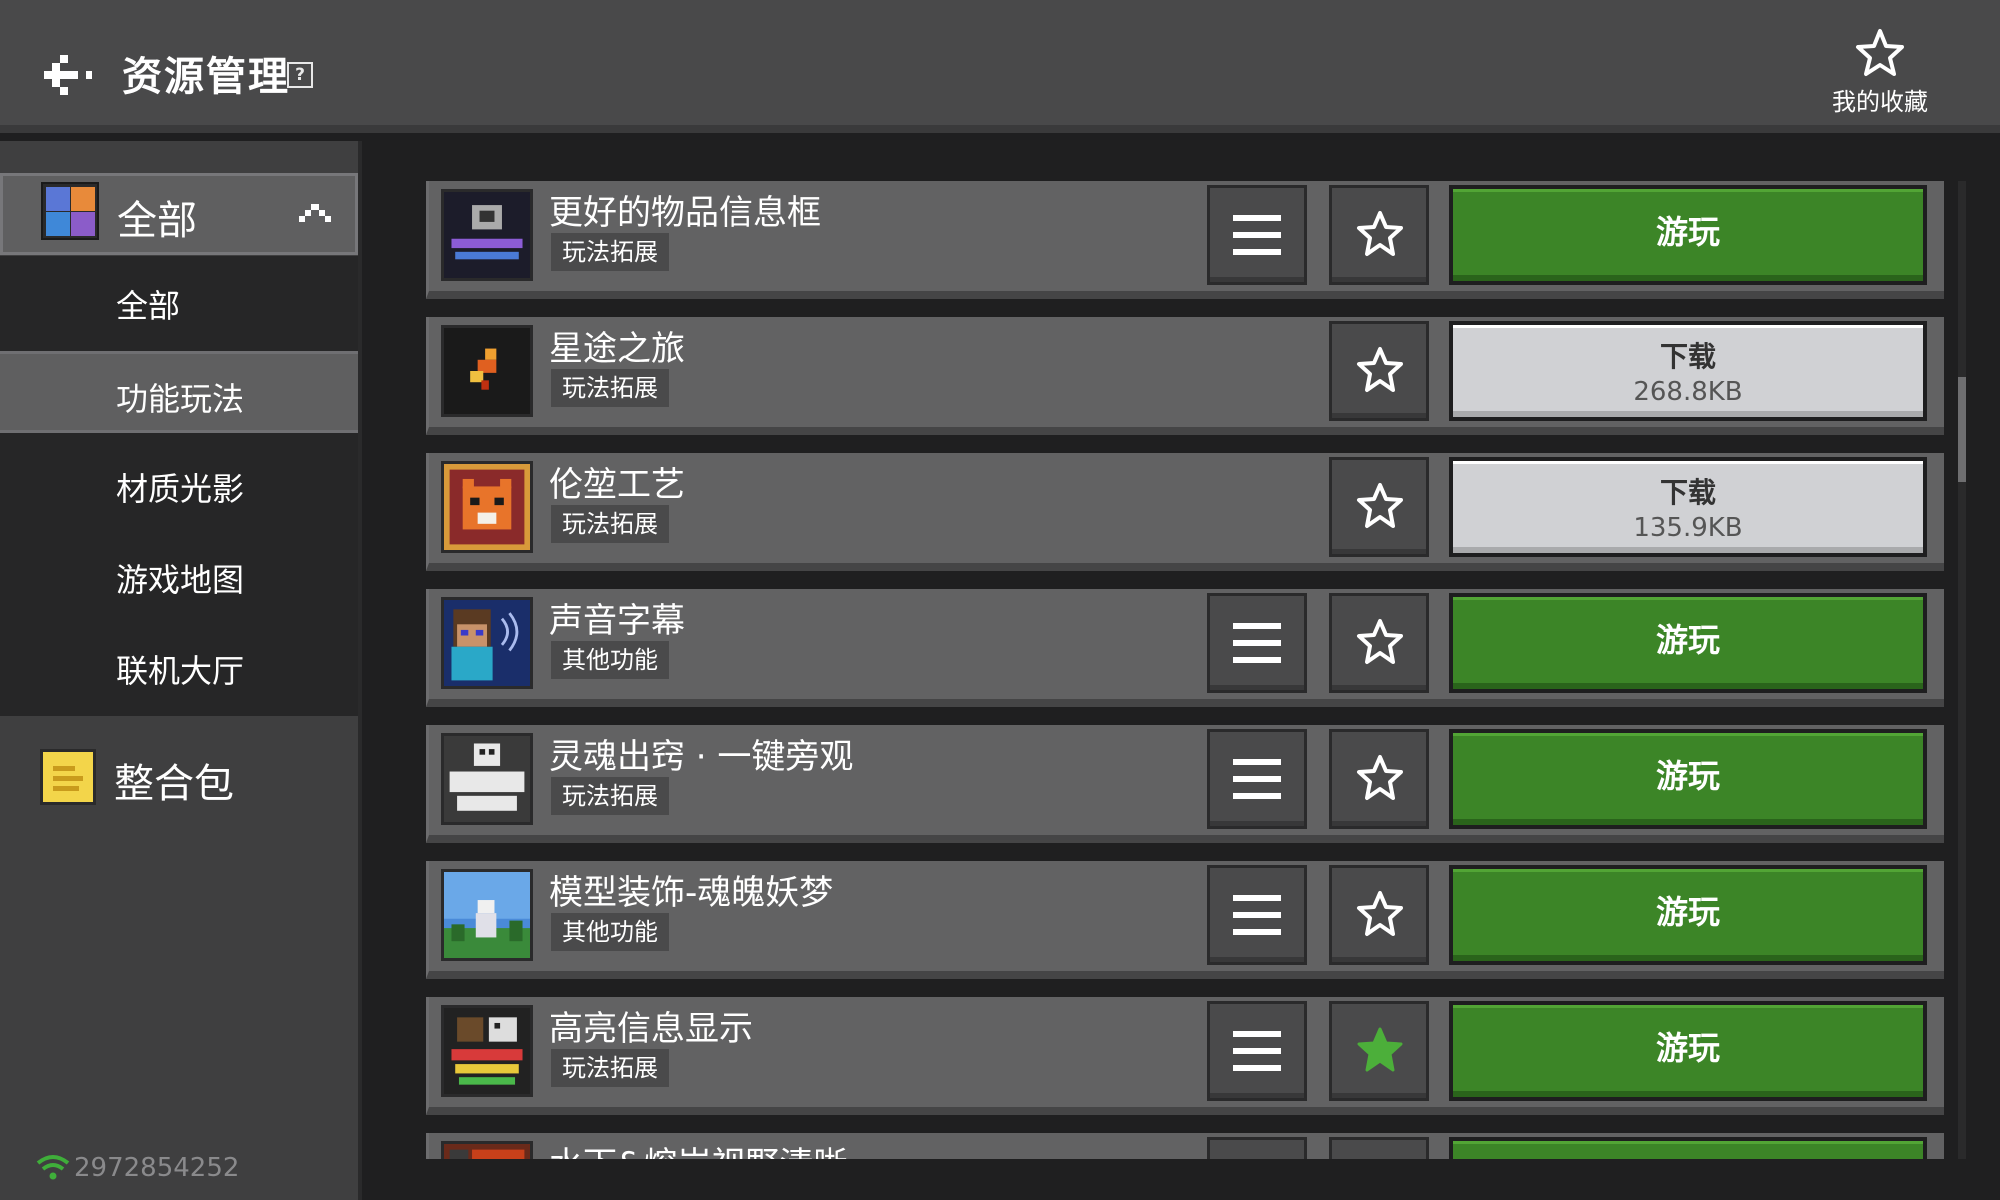  What do you see at coordinates (698, 1148) in the screenshot?
I see `item-title: 水下&熔岩视野清晰` at bounding box center [698, 1148].